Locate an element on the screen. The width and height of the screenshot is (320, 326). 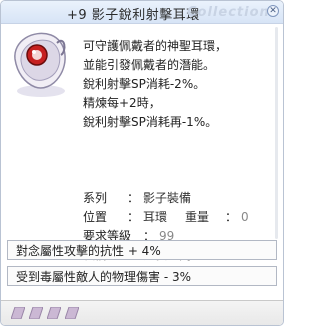
type-label: 系列 is located at coordinates (95, 198).